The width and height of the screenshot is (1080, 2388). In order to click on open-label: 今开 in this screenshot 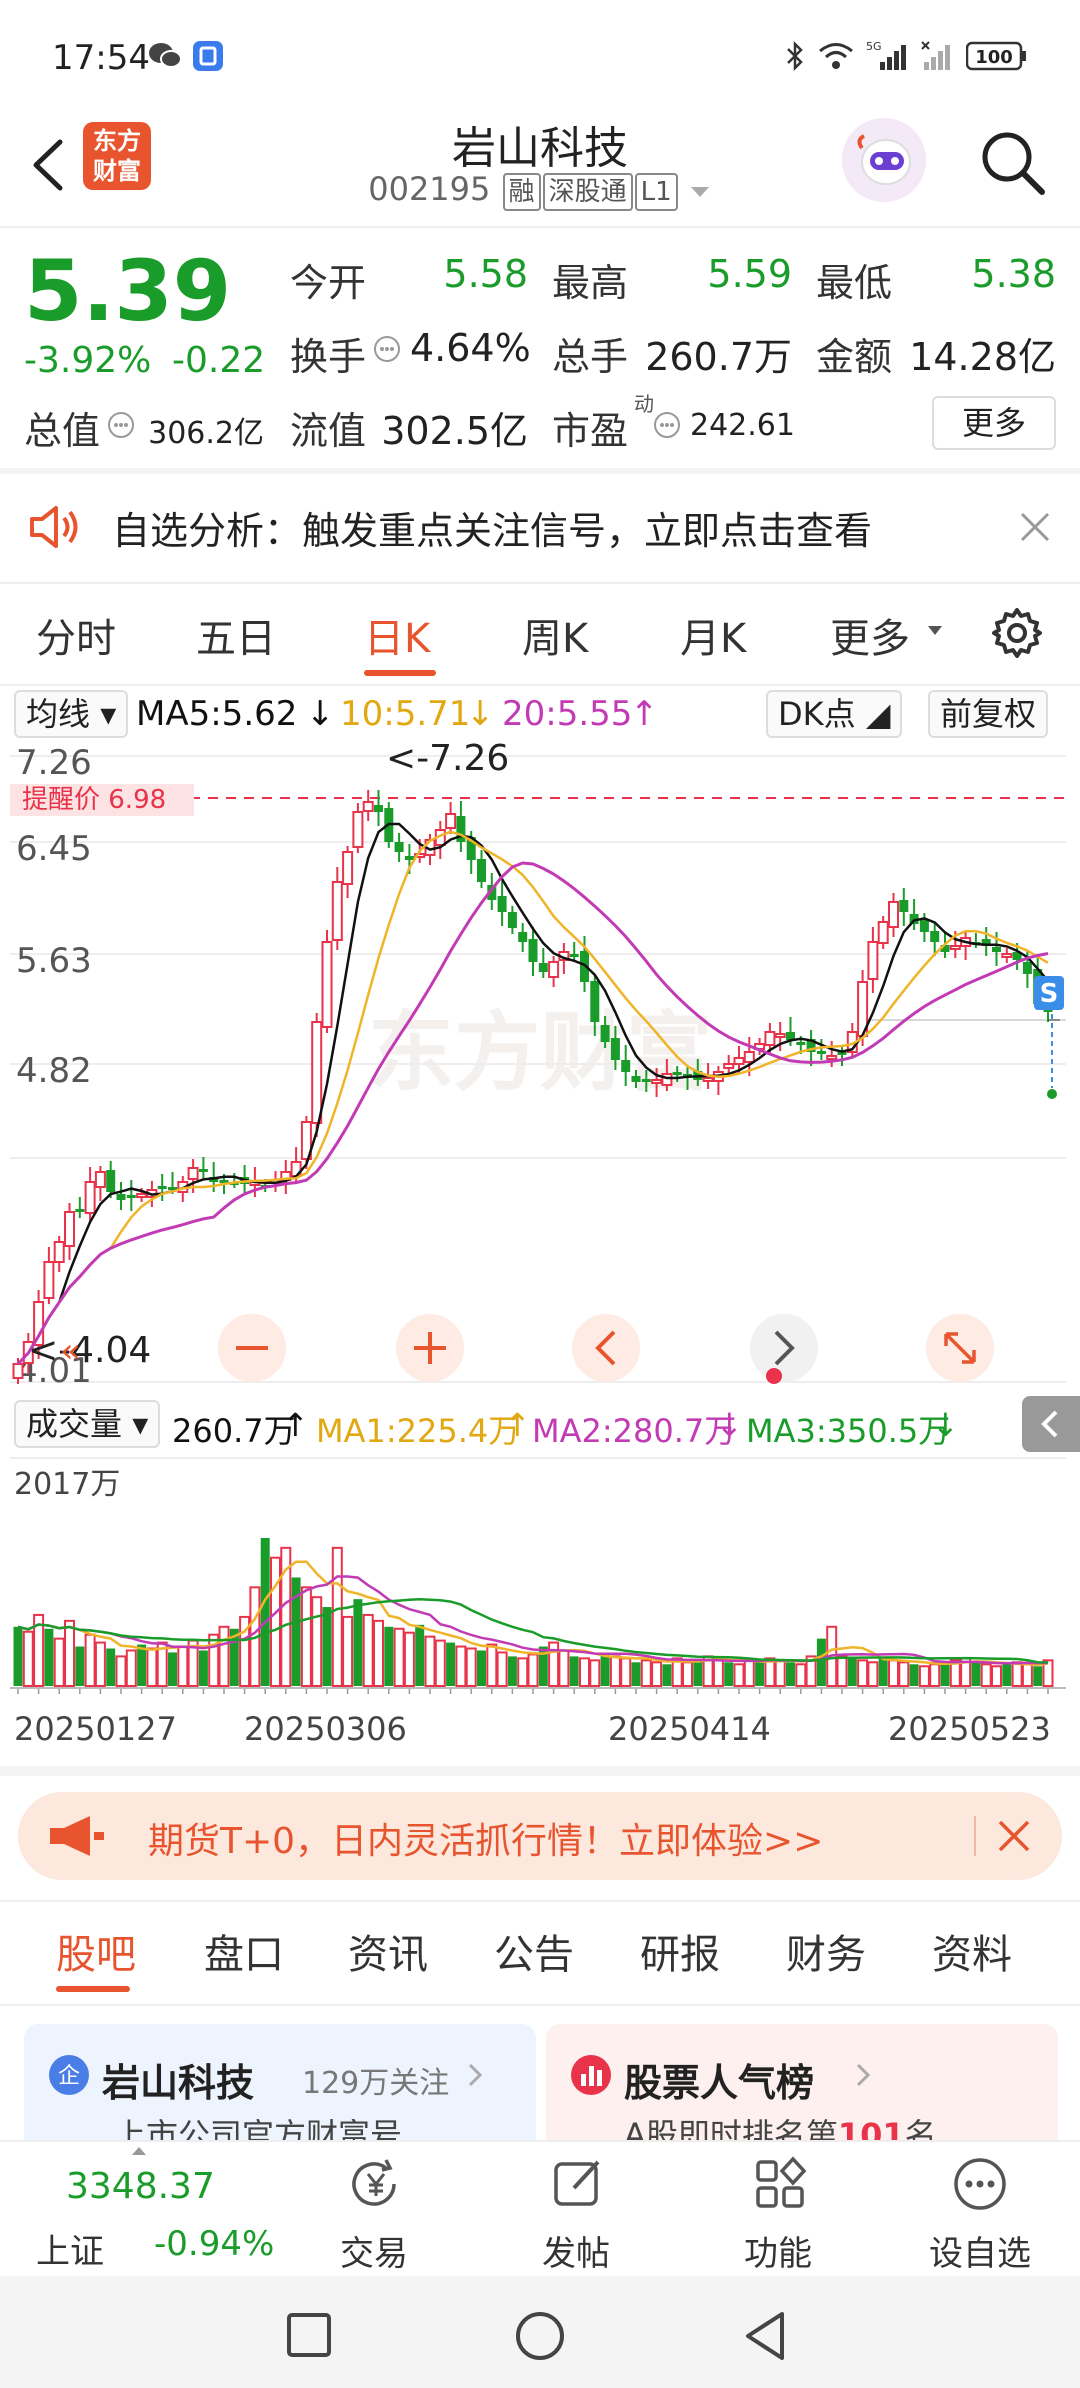, I will do `click(328, 283)`.